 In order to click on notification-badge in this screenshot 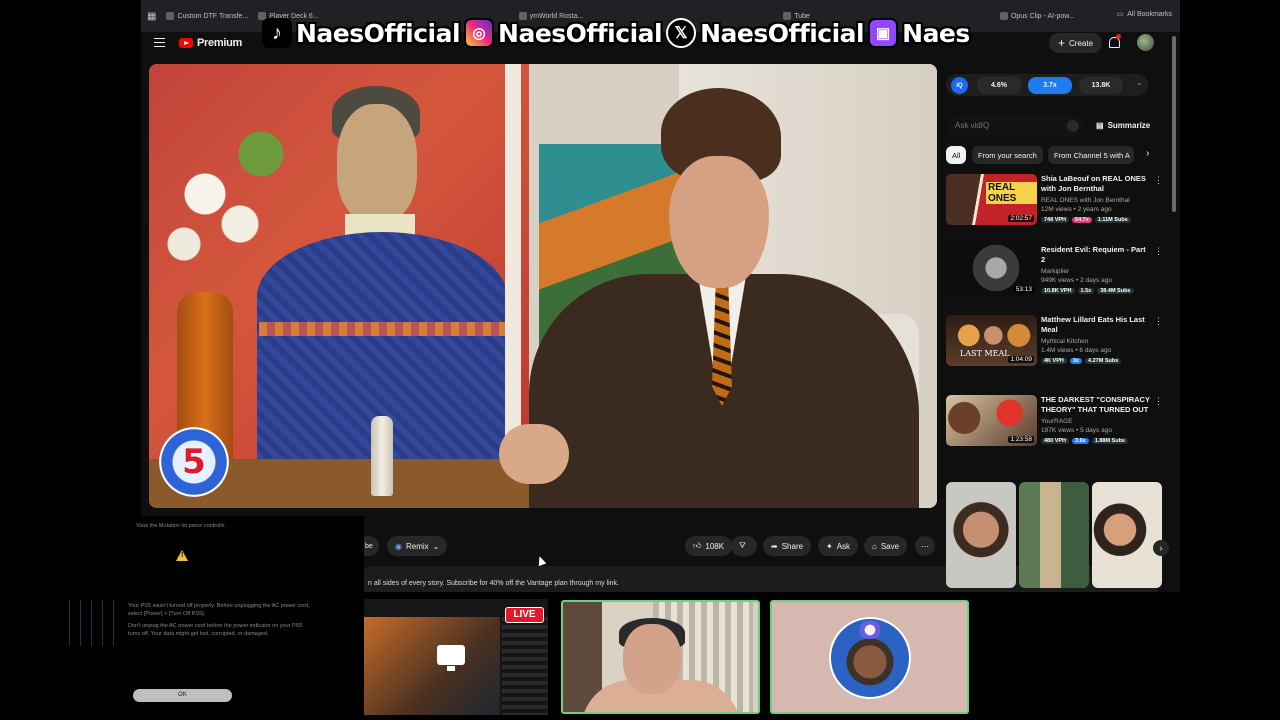, I will do `click(1118, 36)`.